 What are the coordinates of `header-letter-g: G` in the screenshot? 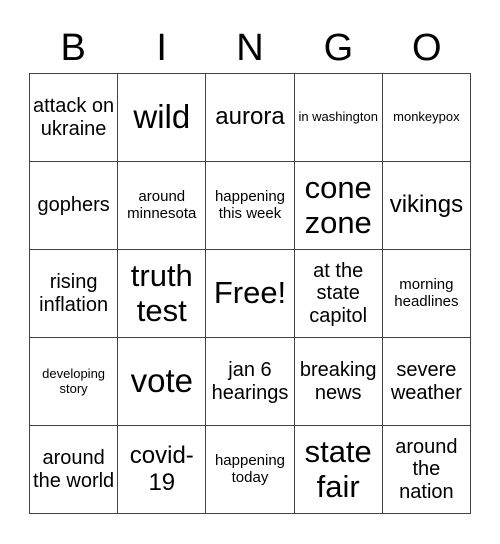 It's located at (338, 48).